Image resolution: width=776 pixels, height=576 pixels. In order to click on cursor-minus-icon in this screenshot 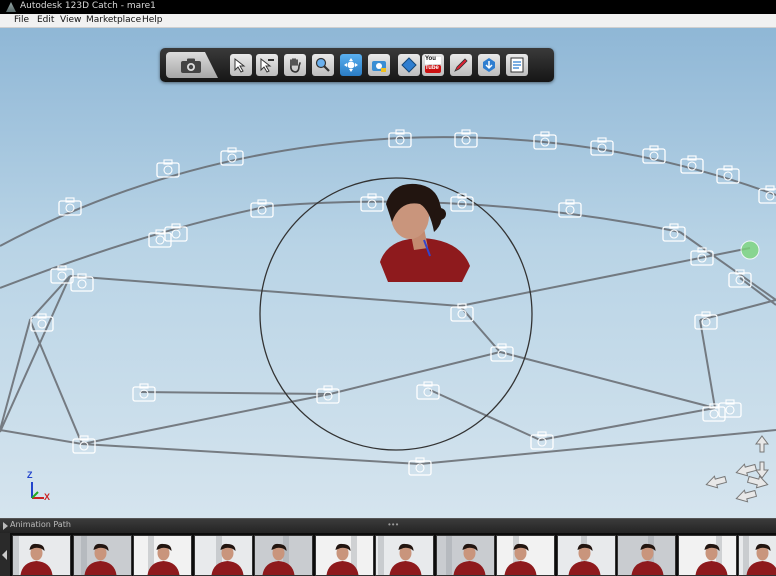, I will do `click(267, 65)`.